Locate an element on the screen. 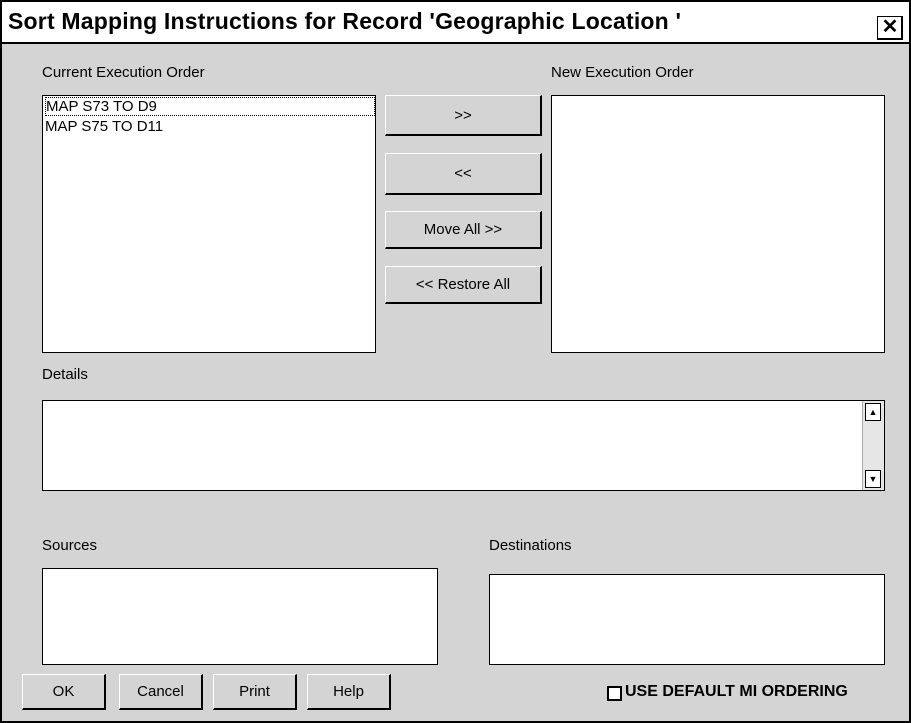  move-left-button: << is located at coordinates (463, 174).